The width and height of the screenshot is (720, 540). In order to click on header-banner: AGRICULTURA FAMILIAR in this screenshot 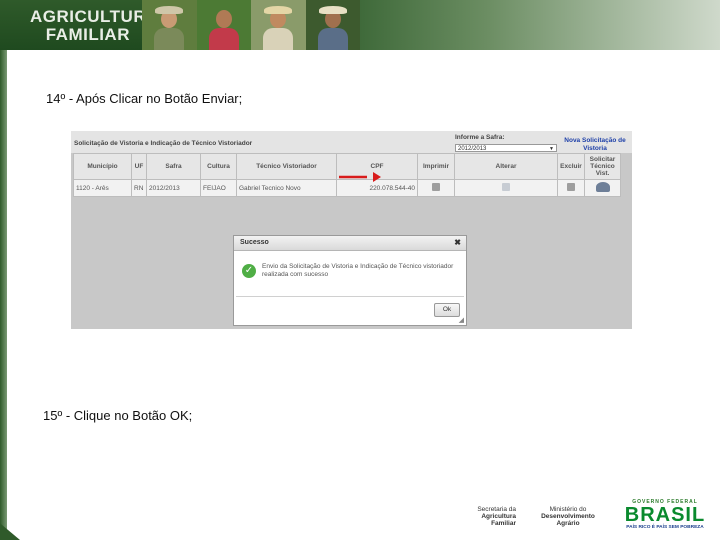, I will do `click(360, 25)`.